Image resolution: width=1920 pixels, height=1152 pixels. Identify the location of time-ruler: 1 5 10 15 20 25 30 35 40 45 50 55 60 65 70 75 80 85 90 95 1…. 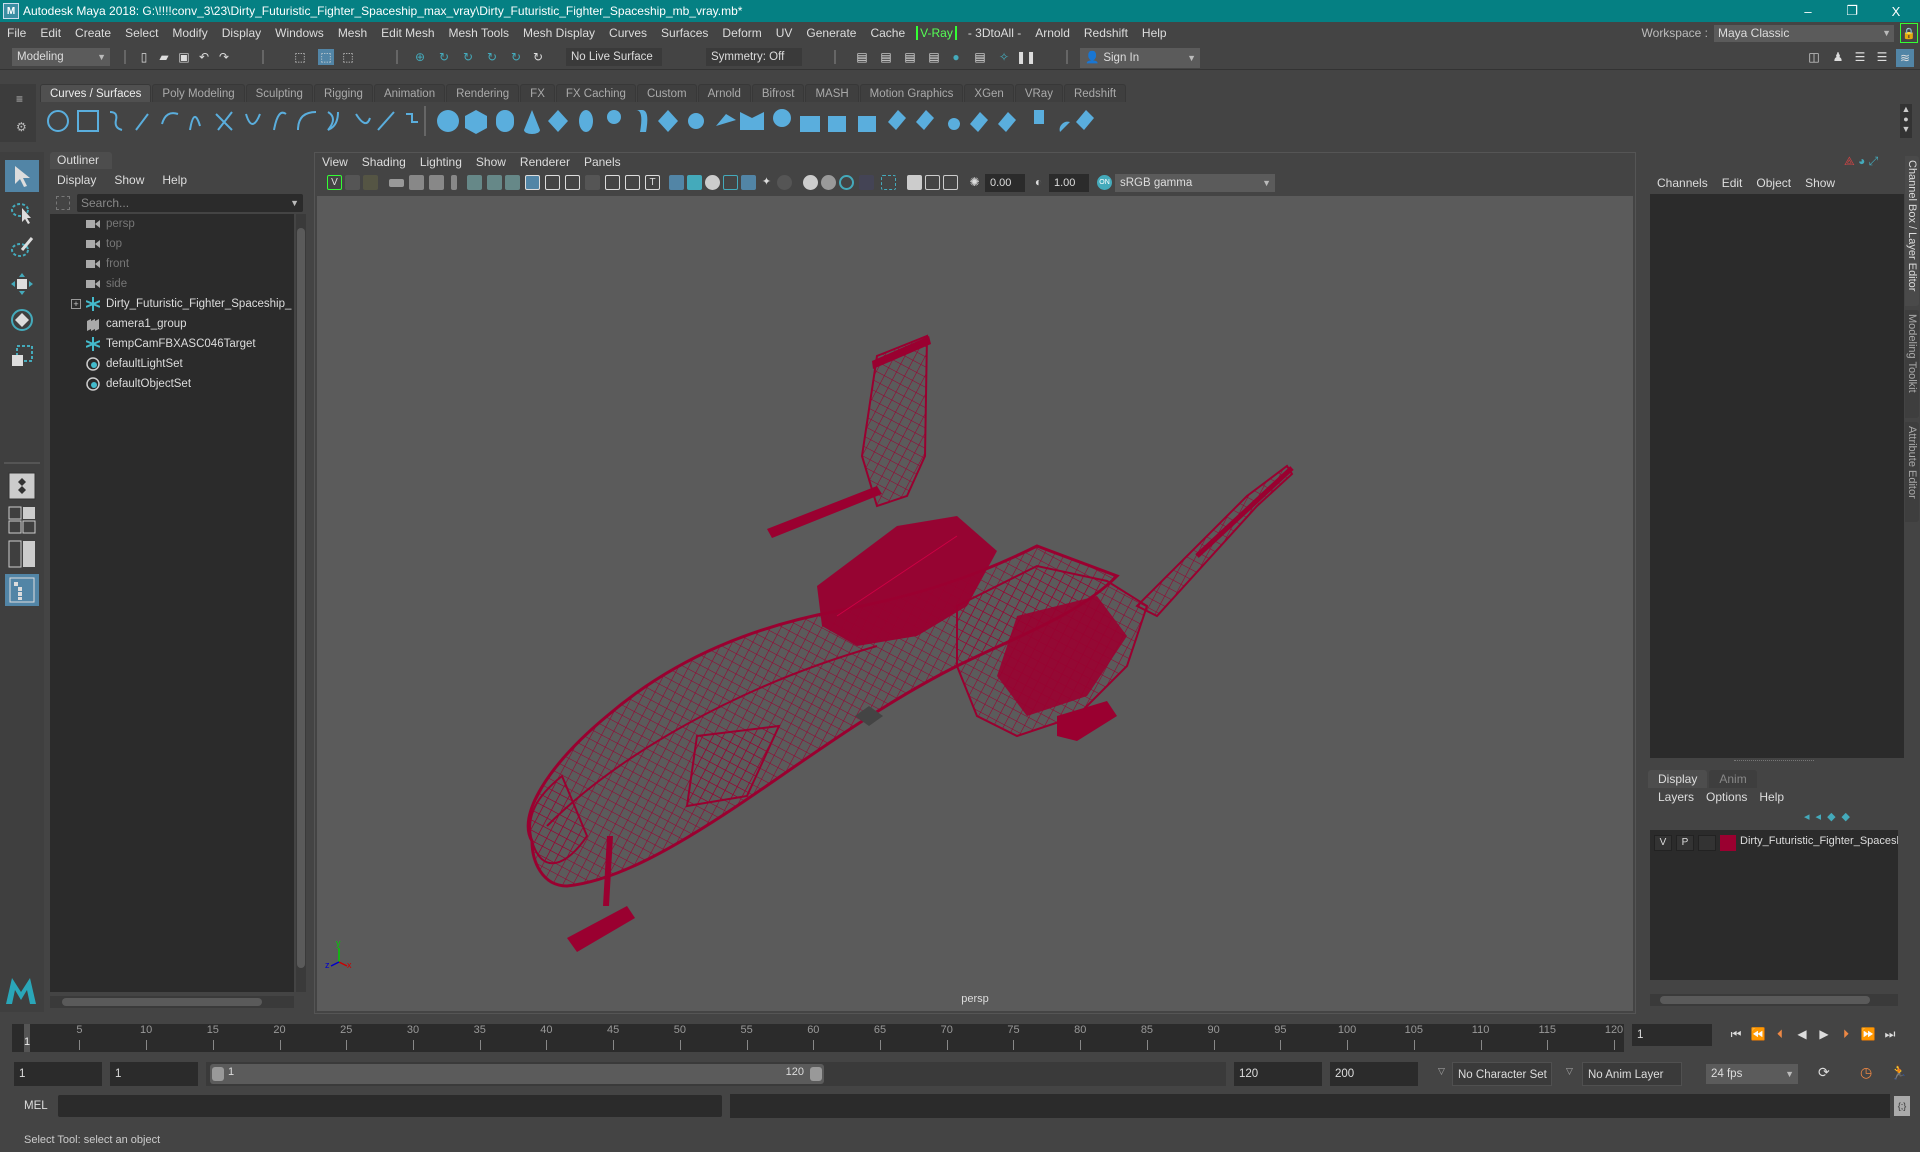
(818, 1038).